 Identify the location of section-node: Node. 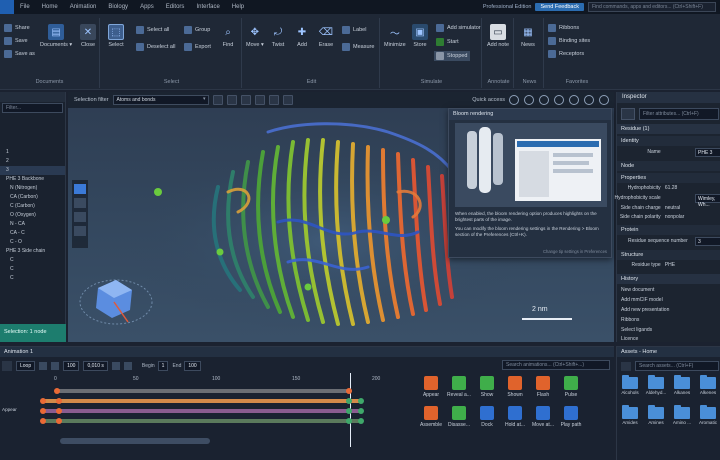
(668, 166).